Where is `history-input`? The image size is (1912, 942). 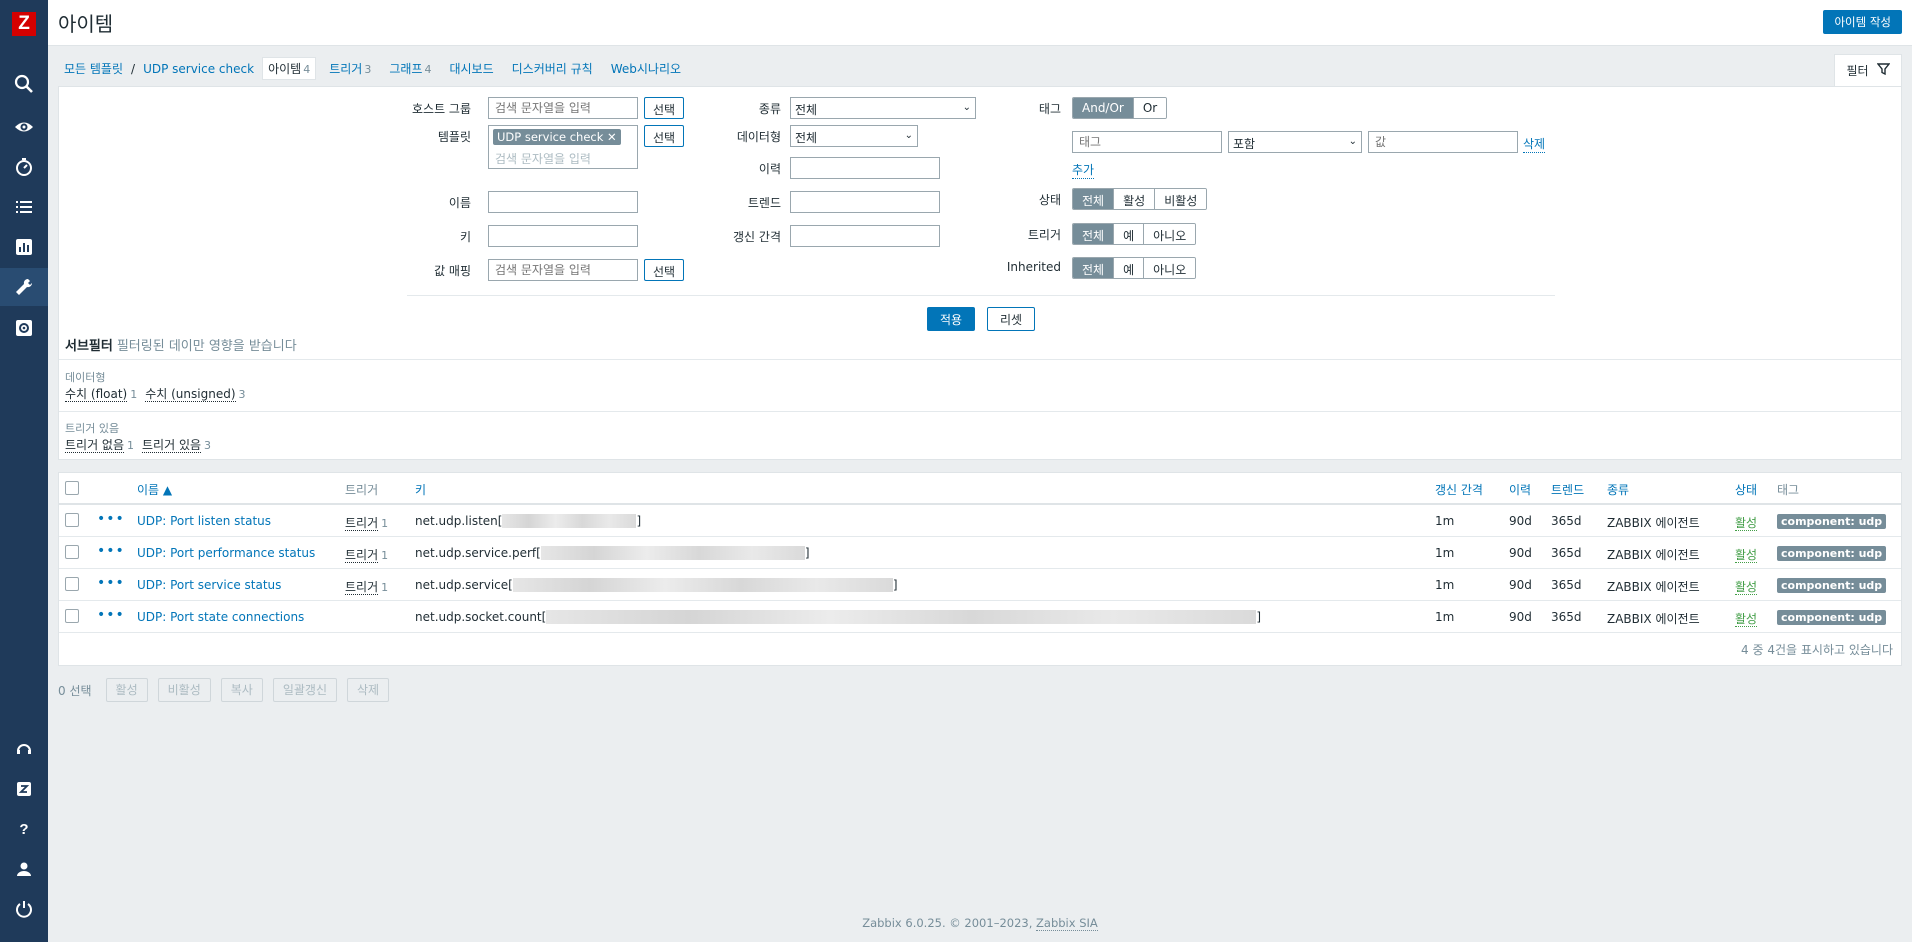
history-input is located at coordinates (865, 168).